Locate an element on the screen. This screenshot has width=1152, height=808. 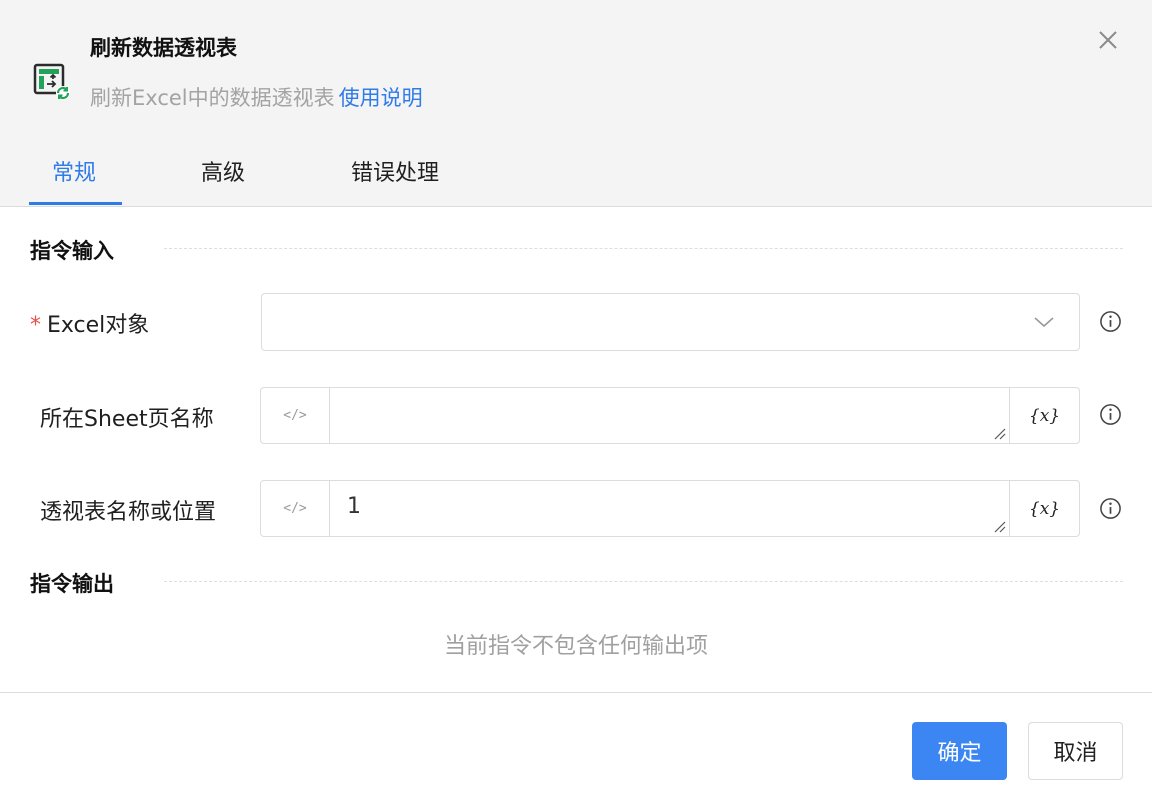
tab-error-handling: 错误处理 is located at coordinates (395, 171).